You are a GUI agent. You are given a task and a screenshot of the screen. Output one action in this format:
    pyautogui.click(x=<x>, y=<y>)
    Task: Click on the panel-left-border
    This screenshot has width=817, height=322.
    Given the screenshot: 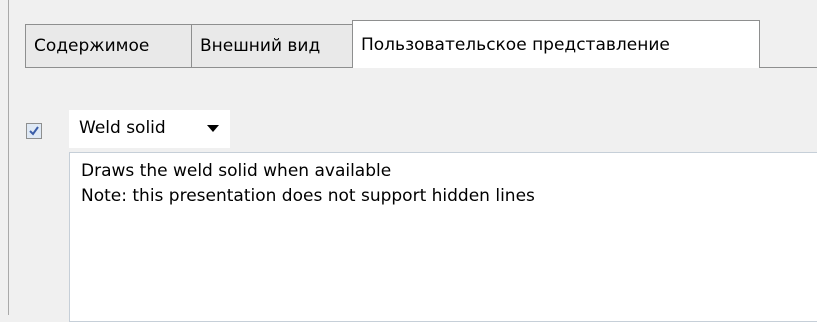 What is the action you would take?
    pyautogui.click(x=8, y=157)
    